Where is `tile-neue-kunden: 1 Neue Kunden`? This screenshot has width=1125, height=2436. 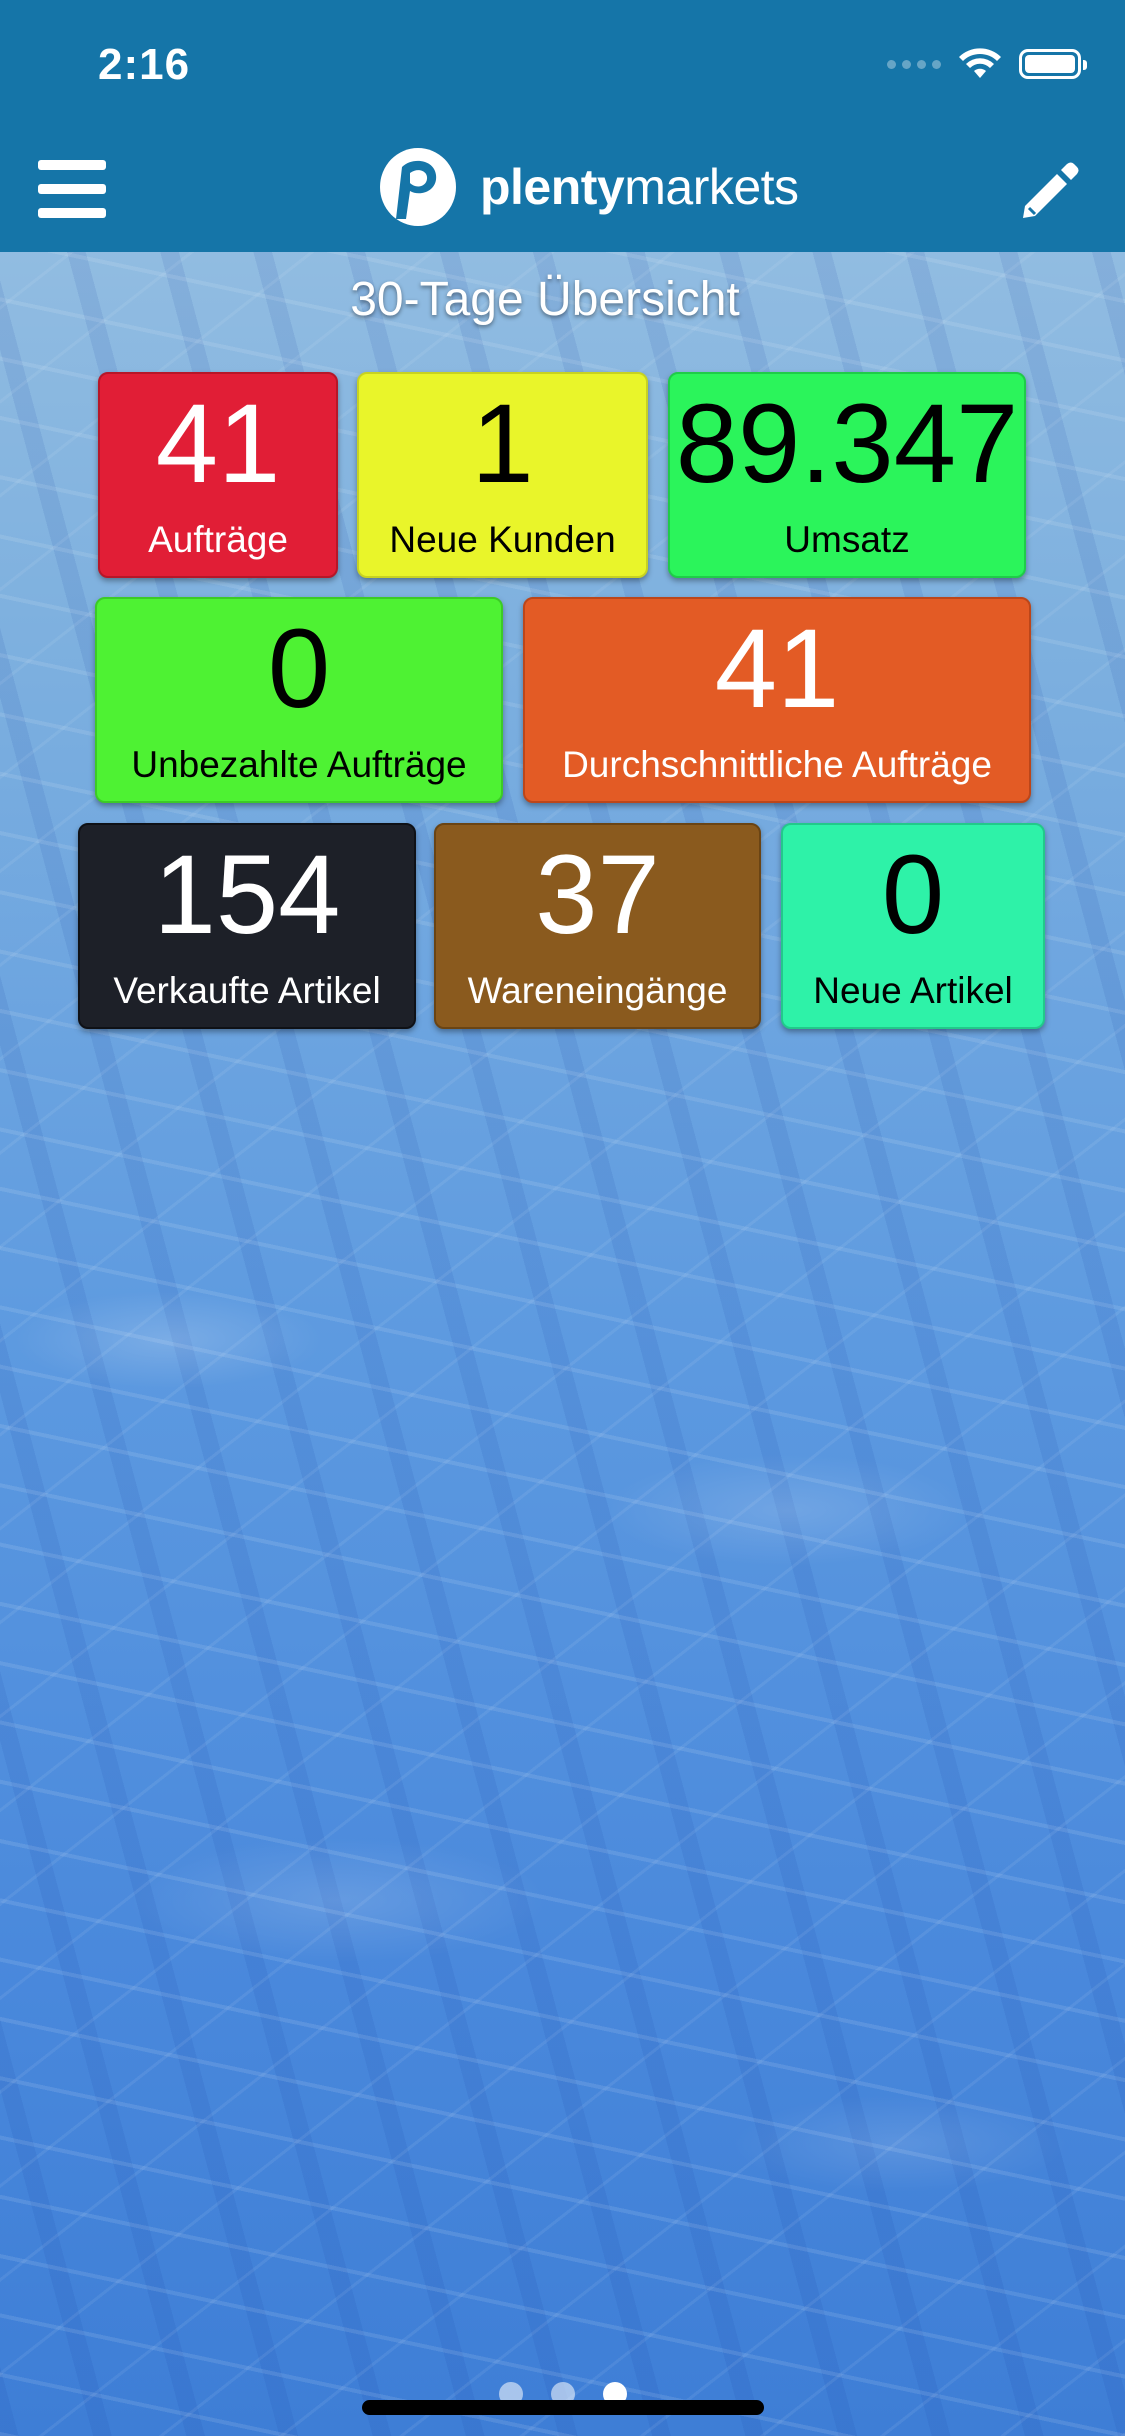
tile-neue-kunden: 1 Neue Kunden is located at coordinates (502, 475).